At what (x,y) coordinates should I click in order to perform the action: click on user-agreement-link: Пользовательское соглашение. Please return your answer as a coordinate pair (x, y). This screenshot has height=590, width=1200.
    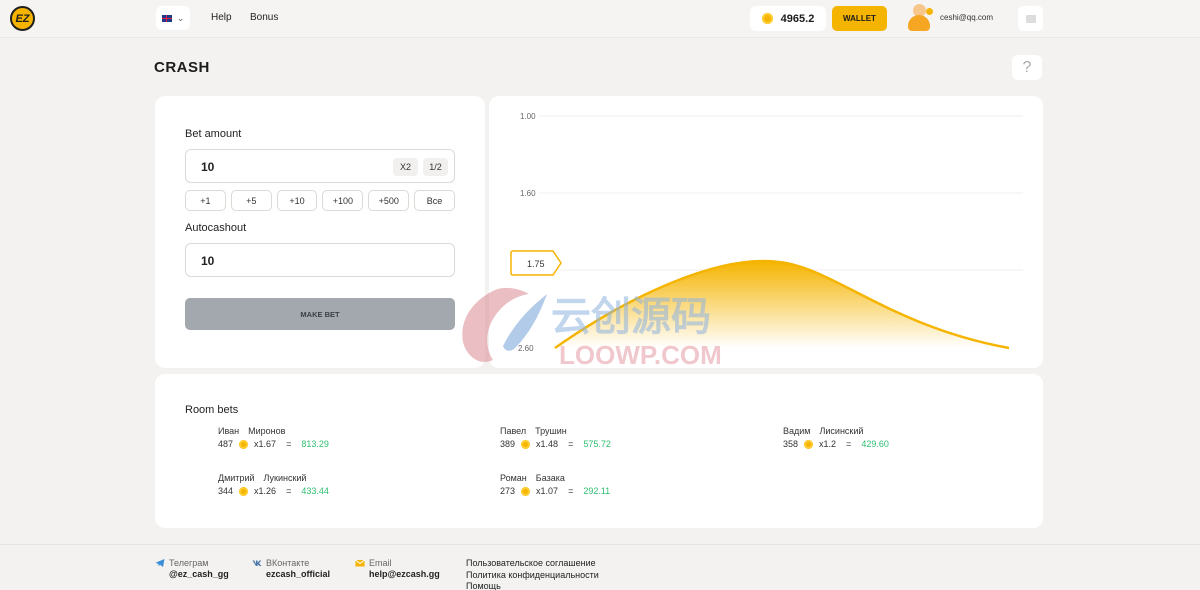
    Looking at the image, I should click on (532, 564).